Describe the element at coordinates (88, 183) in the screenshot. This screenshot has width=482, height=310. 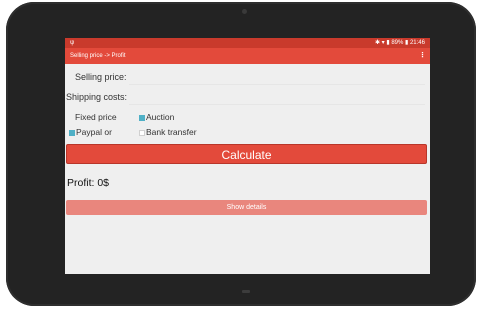
I see `profit-result: Profit: 0$` at that location.